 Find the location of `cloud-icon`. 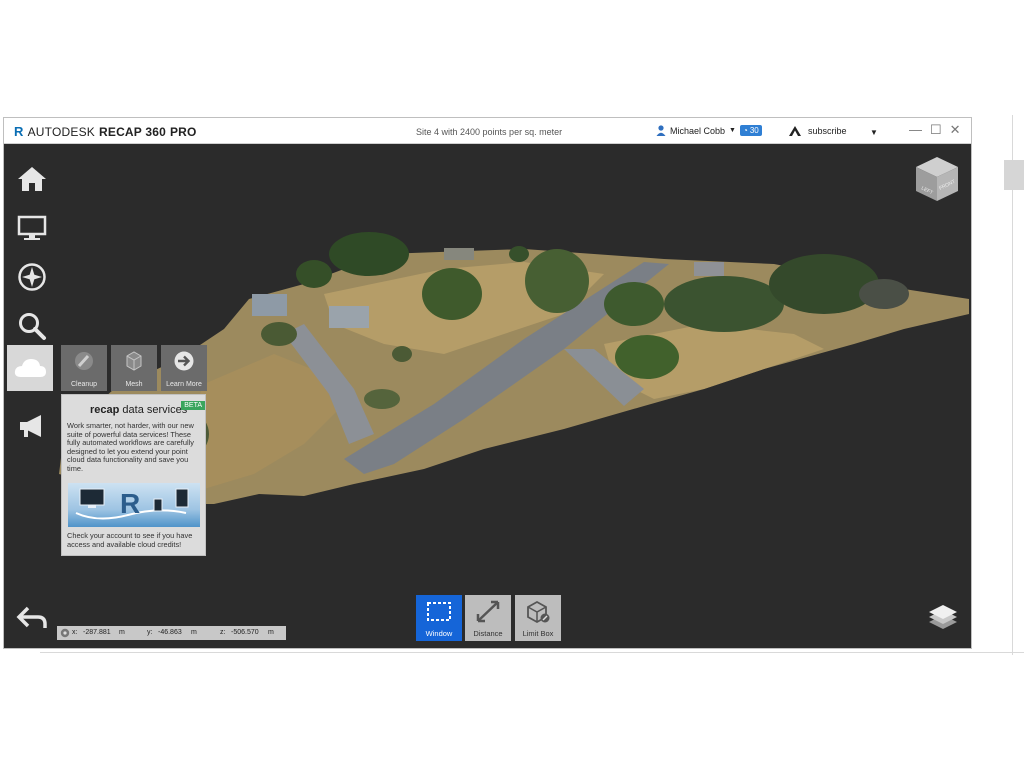

cloud-icon is located at coordinates (30, 368).